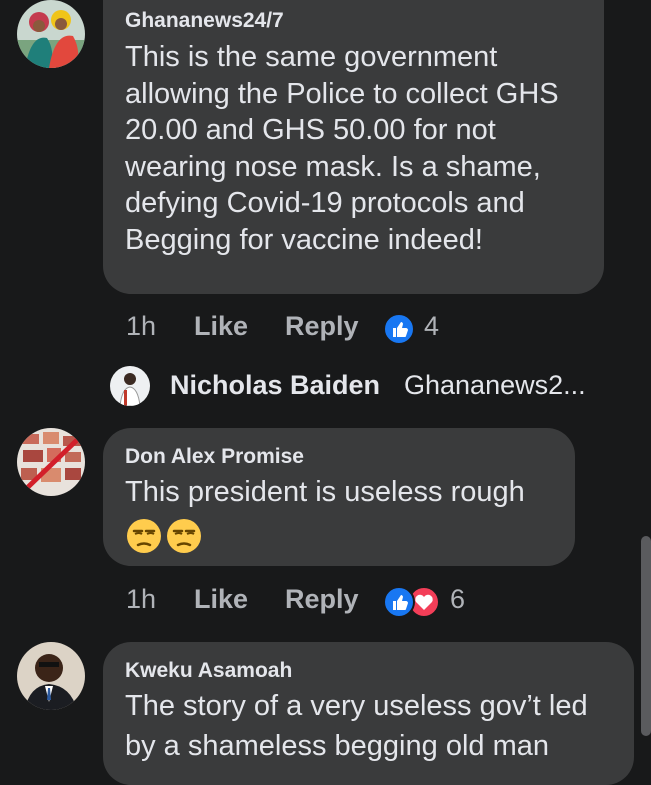  What do you see at coordinates (311, 57) in the screenshot?
I see `comment-line: This is the same government` at bounding box center [311, 57].